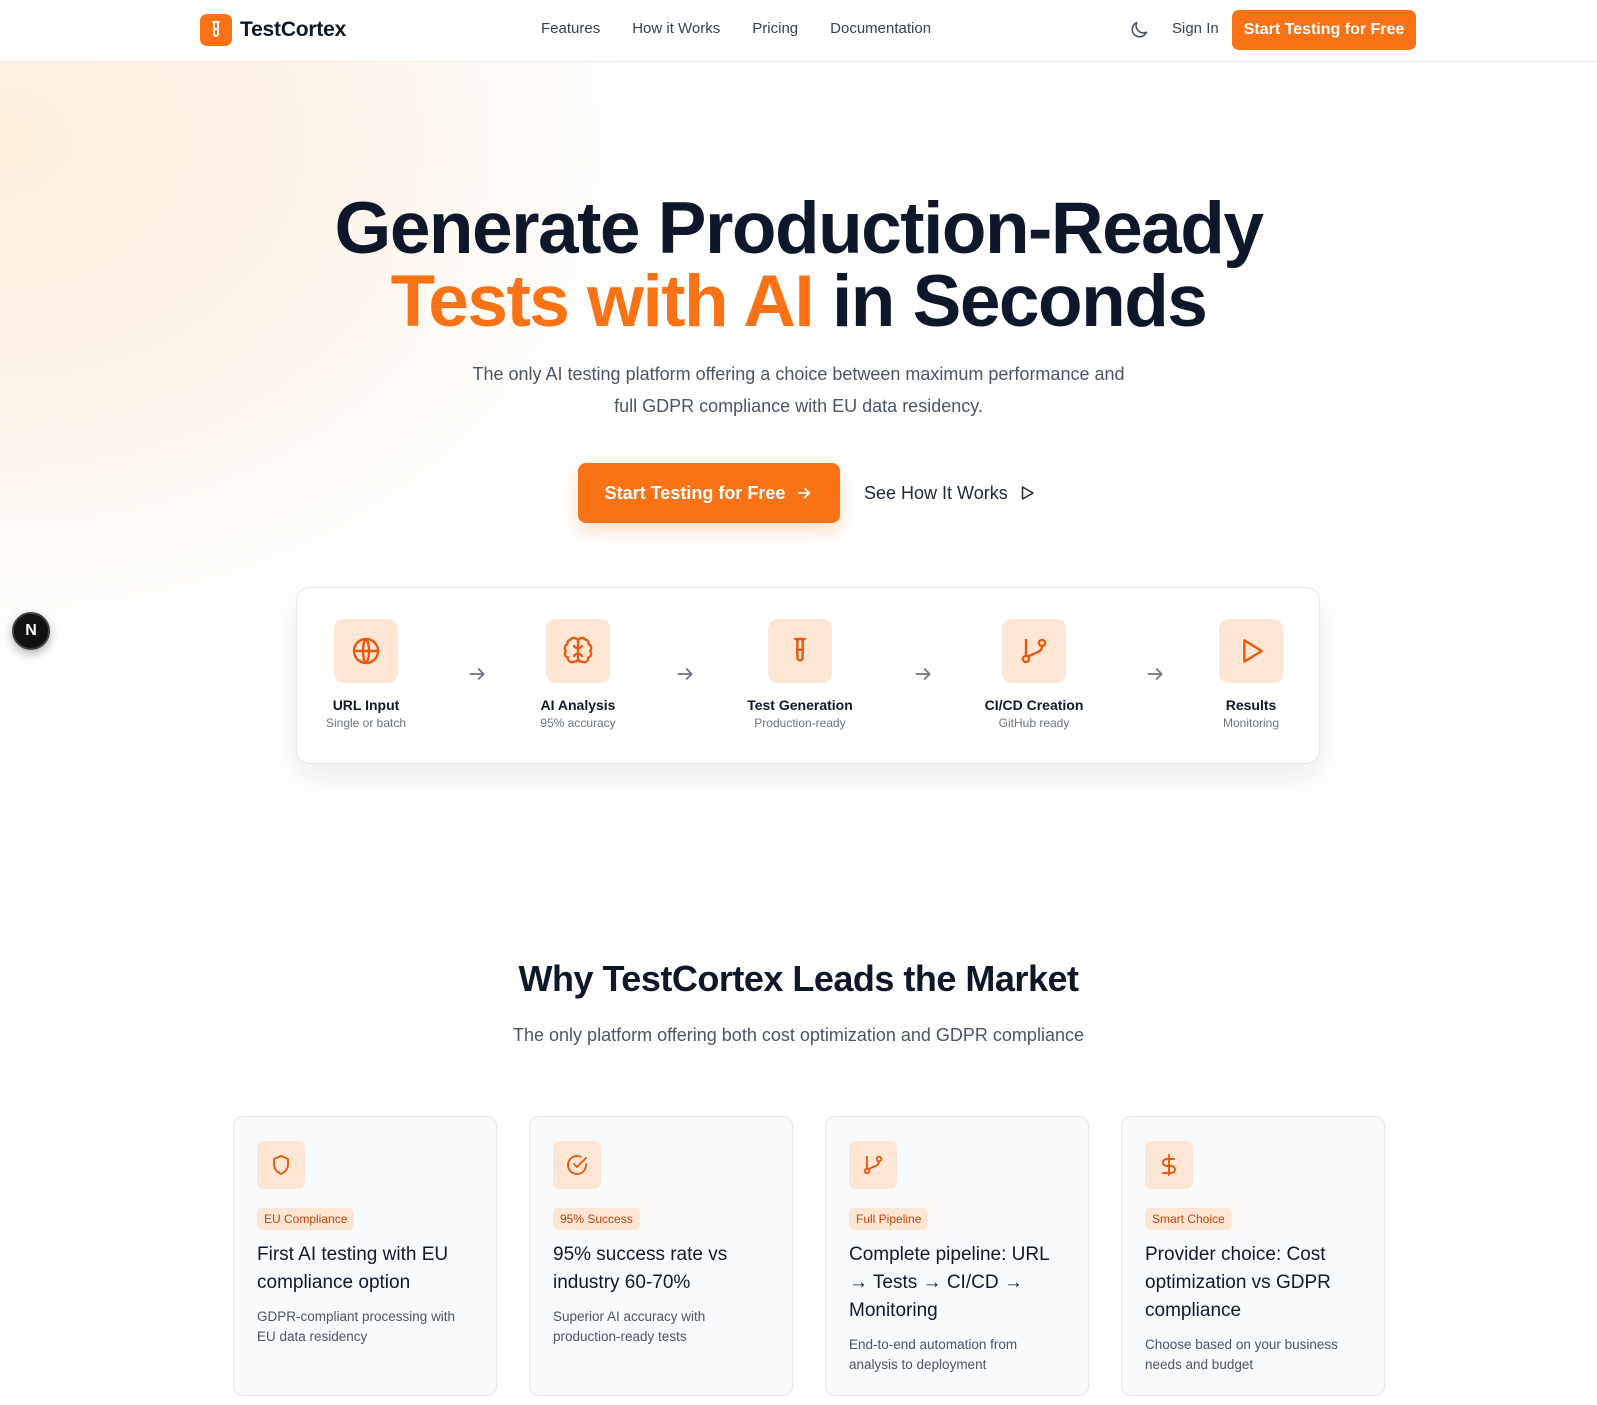 This screenshot has height=1405, width=1597. I want to click on step-desc: GitHub ready, so click(1034, 723).